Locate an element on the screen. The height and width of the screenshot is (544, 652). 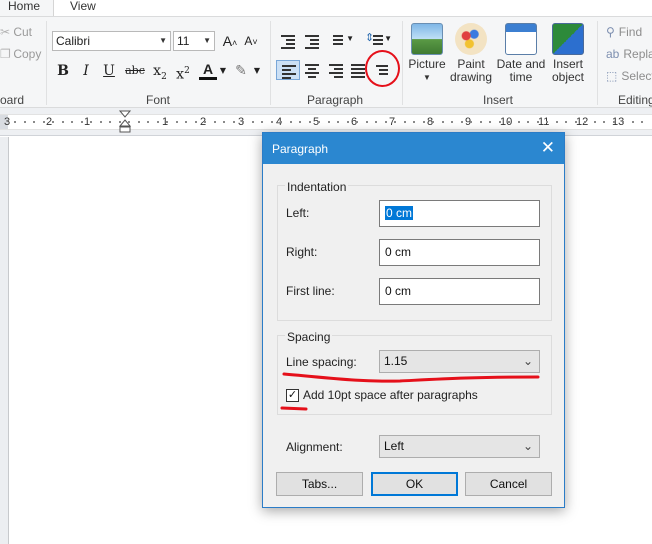
line-spacing-button: ⇕ ▼ is located at coordinates (379, 41).